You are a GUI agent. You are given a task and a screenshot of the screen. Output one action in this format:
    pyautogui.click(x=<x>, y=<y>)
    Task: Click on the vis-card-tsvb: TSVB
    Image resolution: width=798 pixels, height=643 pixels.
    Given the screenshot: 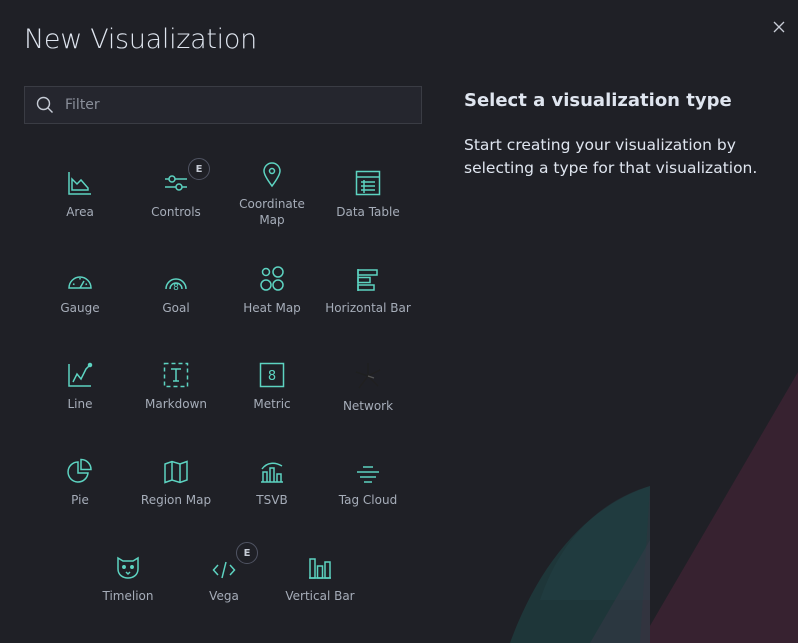 What is the action you would take?
    pyautogui.click(x=272, y=483)
    